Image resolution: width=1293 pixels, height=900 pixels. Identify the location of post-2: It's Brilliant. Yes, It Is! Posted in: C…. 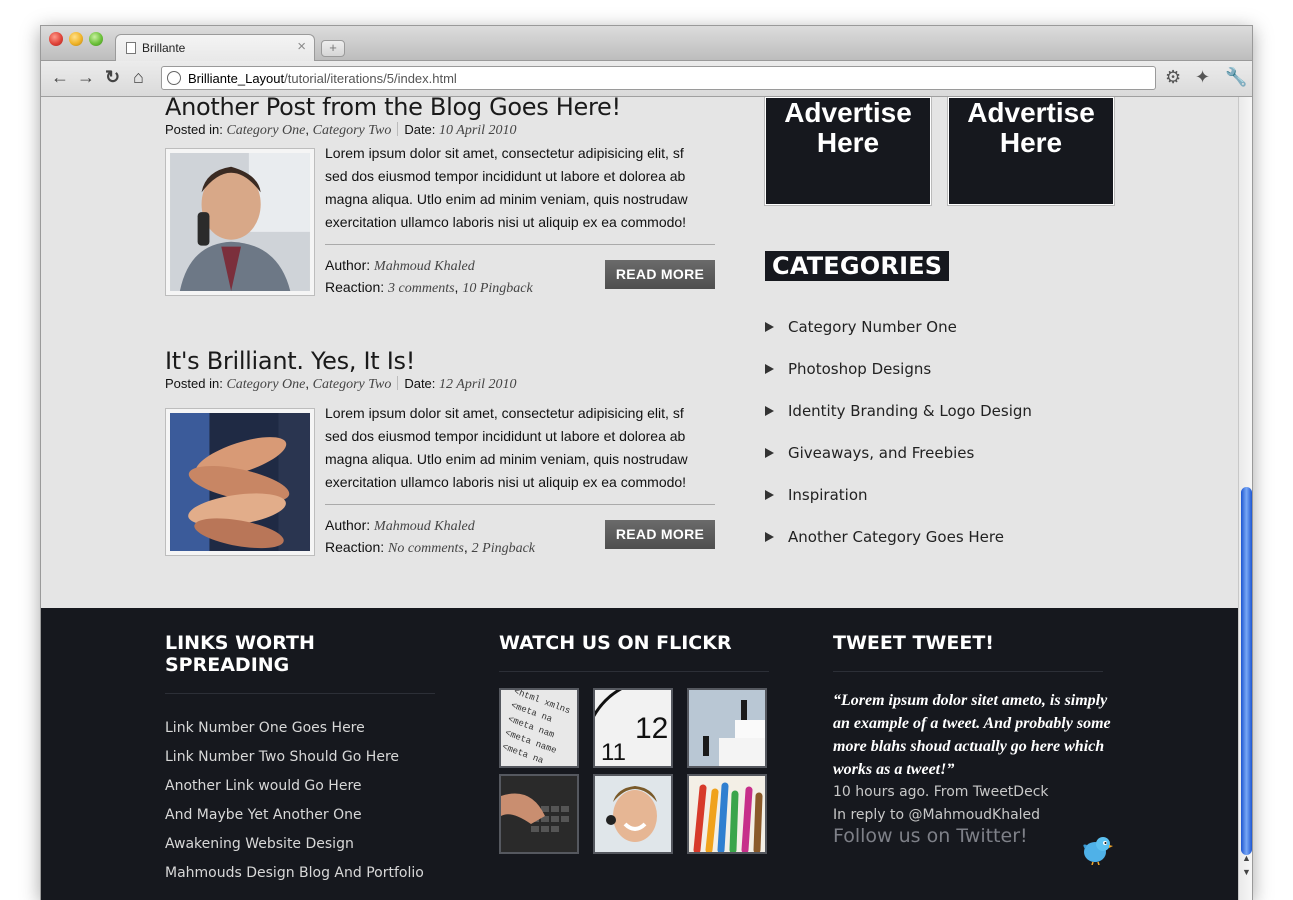
(445, 452).